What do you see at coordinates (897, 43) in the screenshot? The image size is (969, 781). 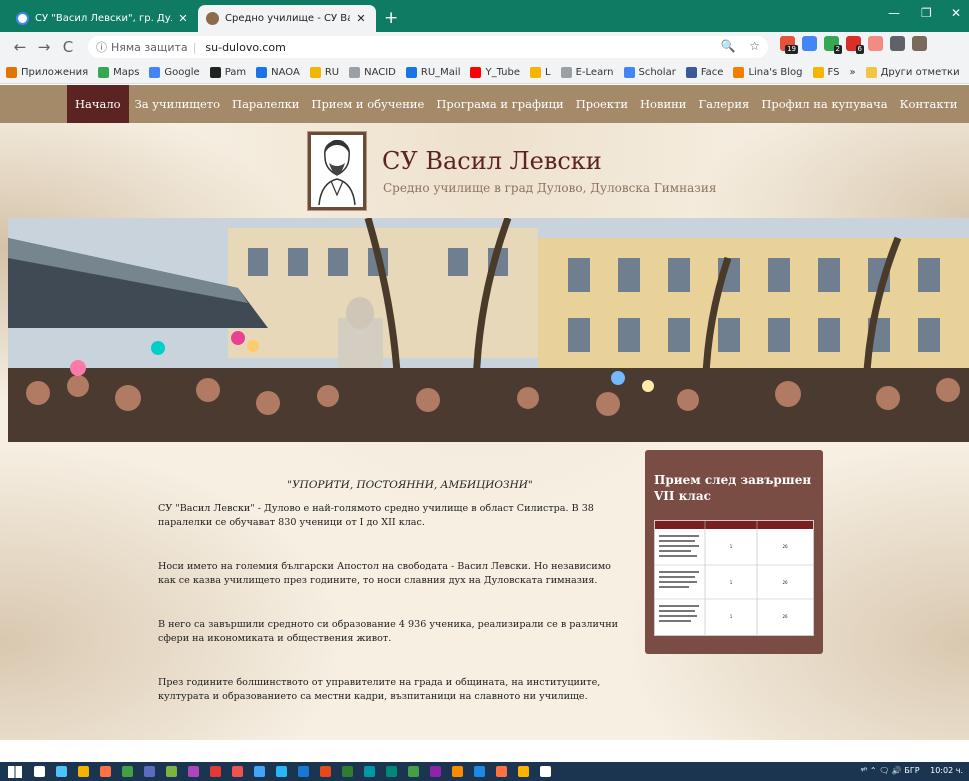 I see `ext-6-icon` at bounding box center [897, 43].